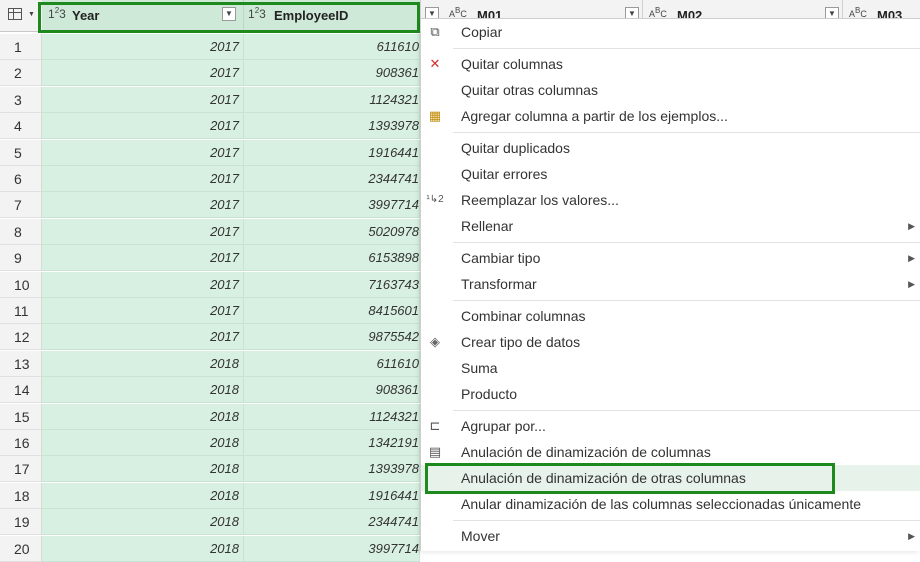 The height and width of the screenshot is (562, 920). I want to click on menu-item-crear-tipo-datos: ◈ Crear tipo de datos, so click(670, 342).